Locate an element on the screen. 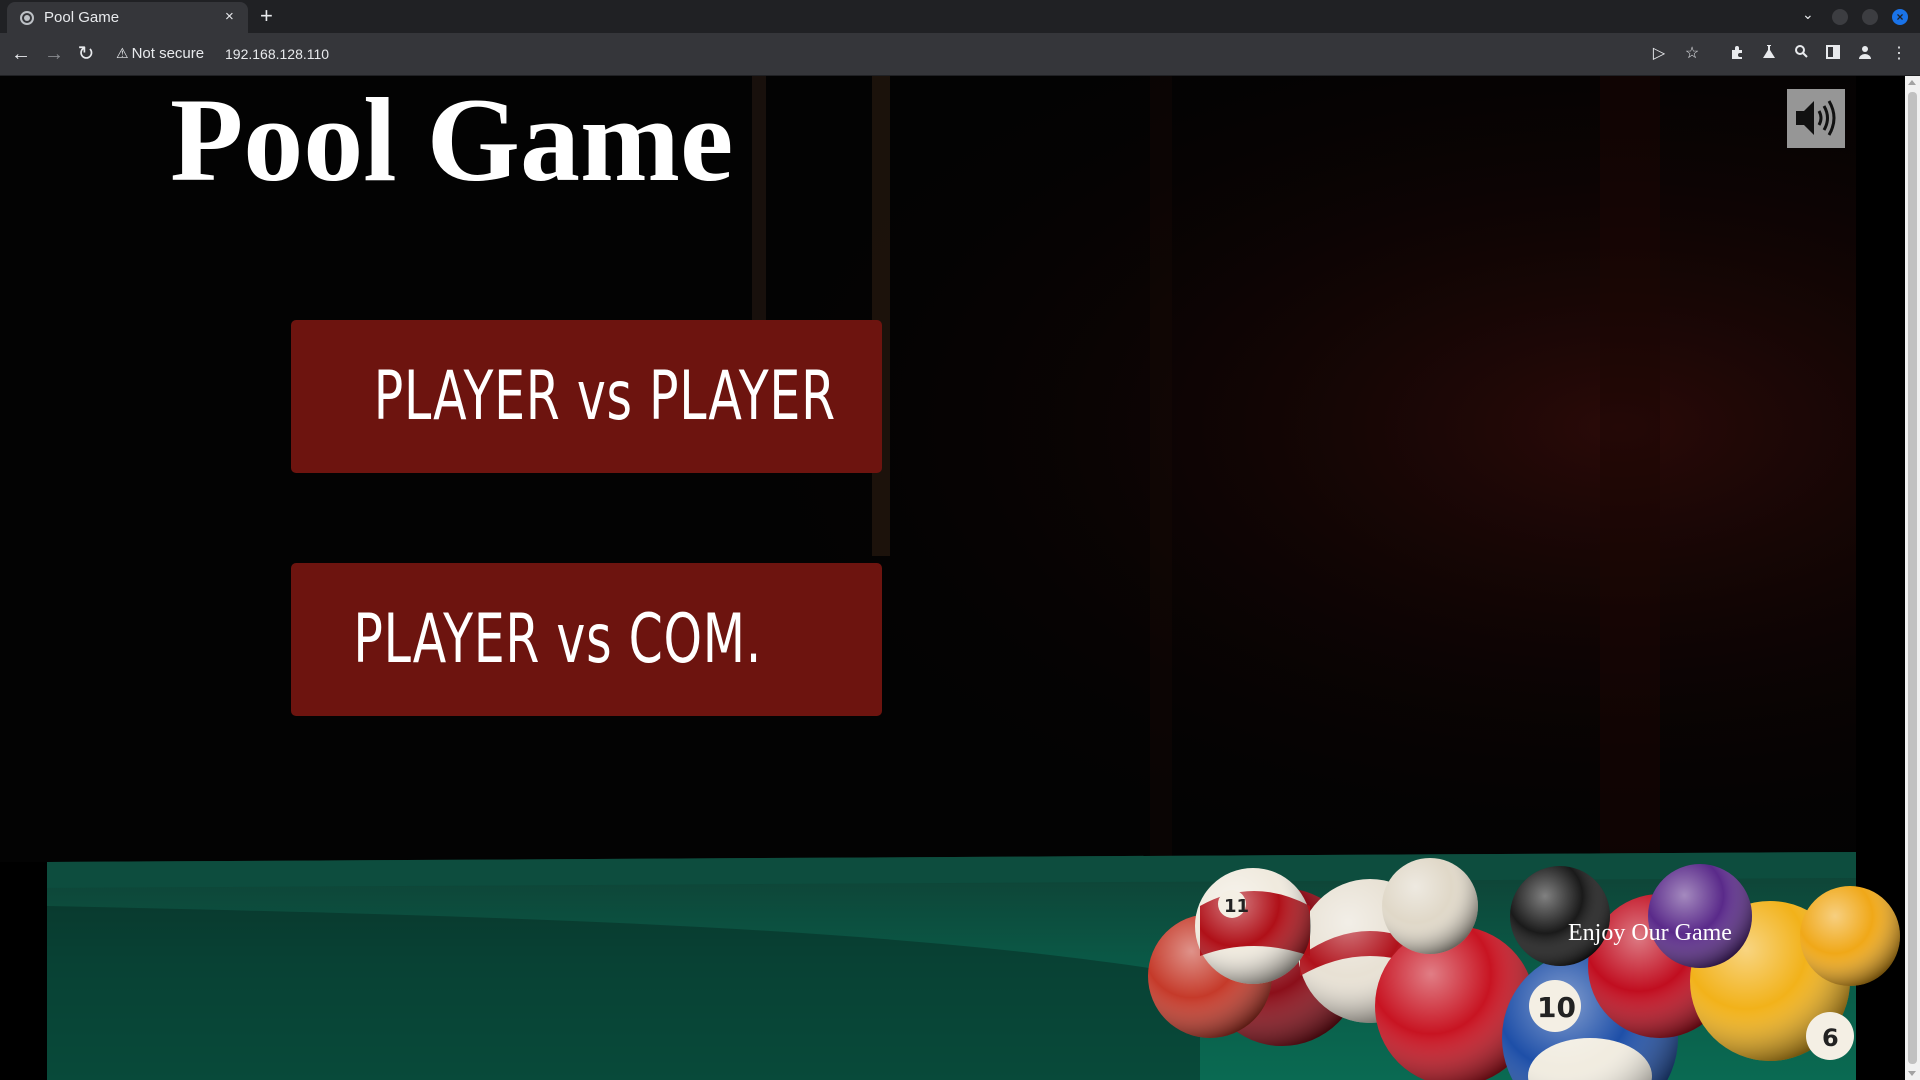  reload-icon: ↻ is located at coordinates (86, 54).